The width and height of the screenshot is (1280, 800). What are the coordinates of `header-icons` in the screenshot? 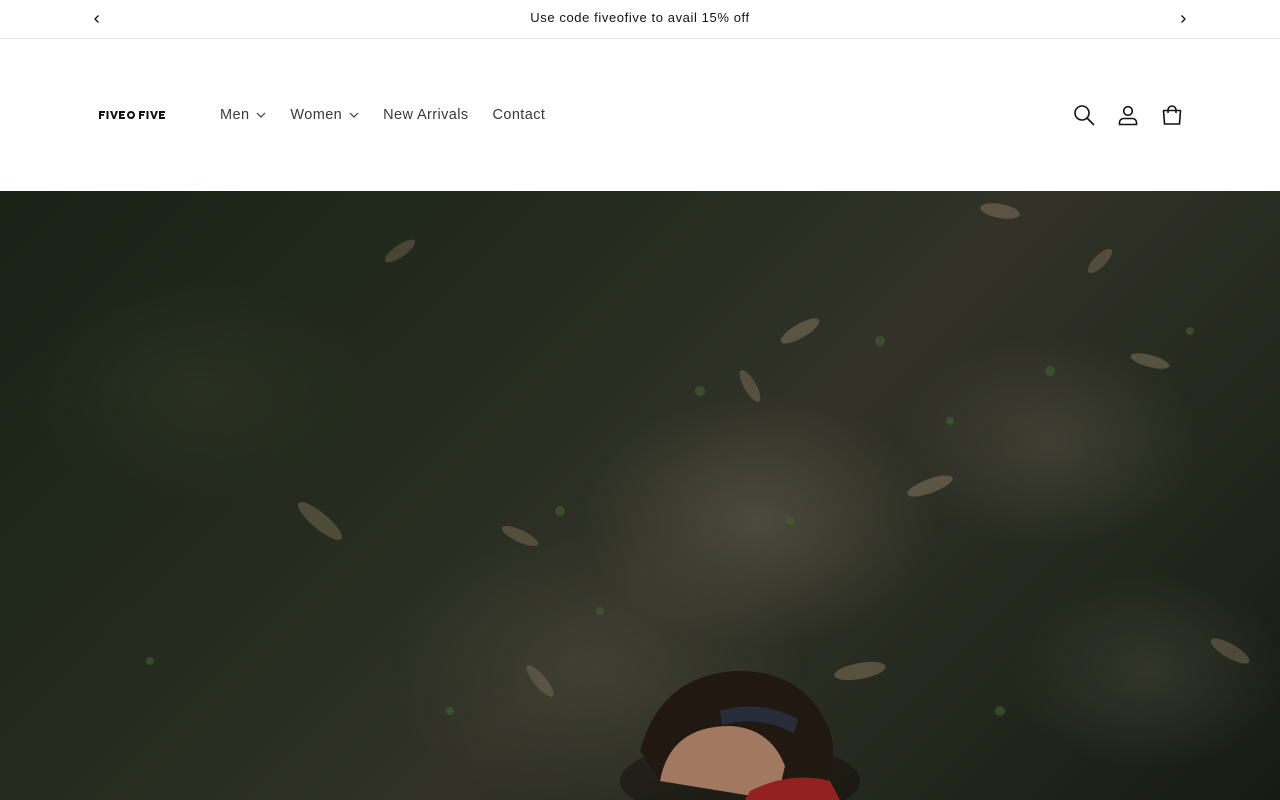 It's located at (1136, 115).